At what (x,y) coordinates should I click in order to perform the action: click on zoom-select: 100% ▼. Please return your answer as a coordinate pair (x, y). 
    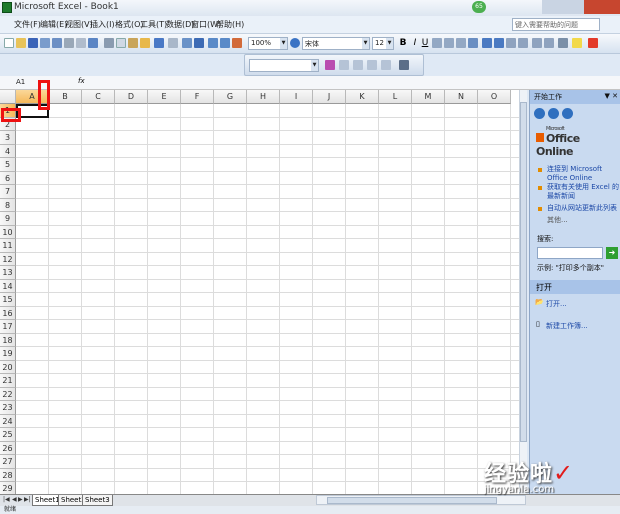
    Looking at the image, I should click on (268, 43).